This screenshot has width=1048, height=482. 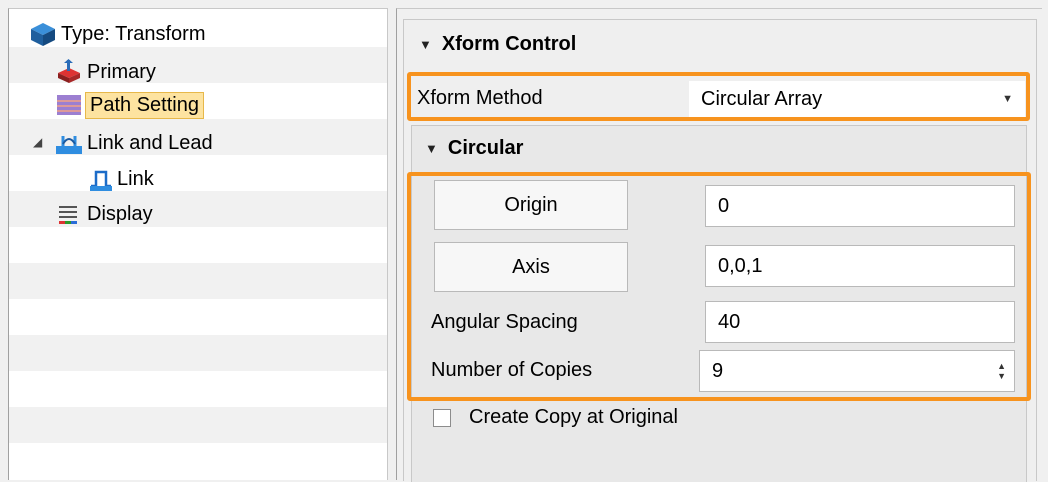 I want to click on primary-icon, so click(x=69, y=72).